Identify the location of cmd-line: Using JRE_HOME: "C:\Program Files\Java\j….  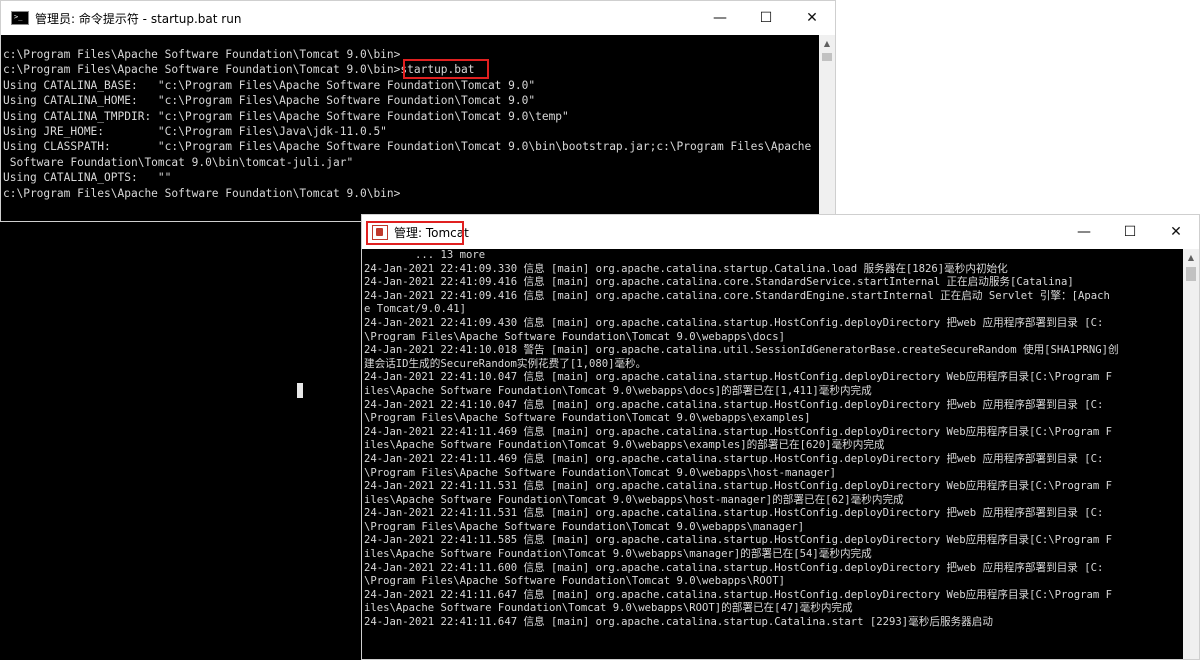
(195, 132).